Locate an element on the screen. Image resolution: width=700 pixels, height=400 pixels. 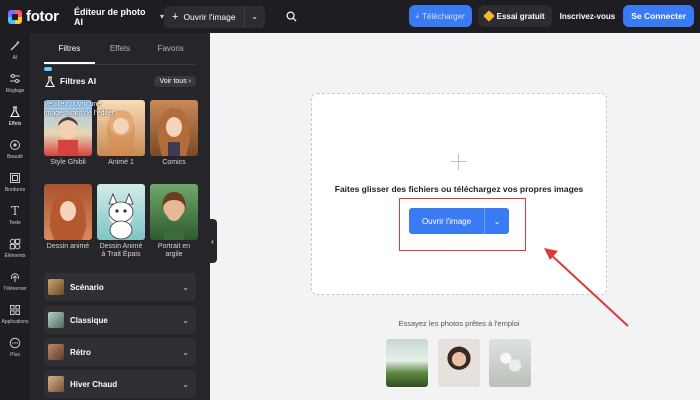
chevron-down-icon: ▾ is located at coordinates (161, 16).